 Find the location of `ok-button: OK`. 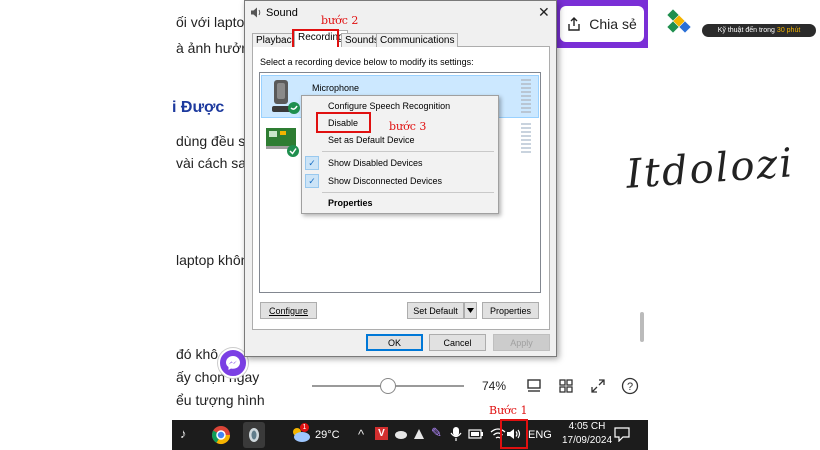

ok-button: OK is located at coordinates (394, 342).